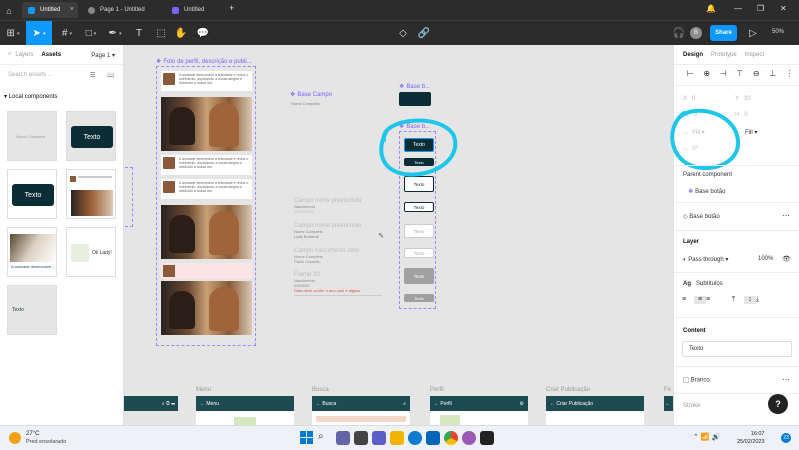 This screenshot has height=450, width=799. What do you see at coordinates (789, 73) in the screenshot?
I see `distribute-icon: ⋮` at bounding box center [789, 73].